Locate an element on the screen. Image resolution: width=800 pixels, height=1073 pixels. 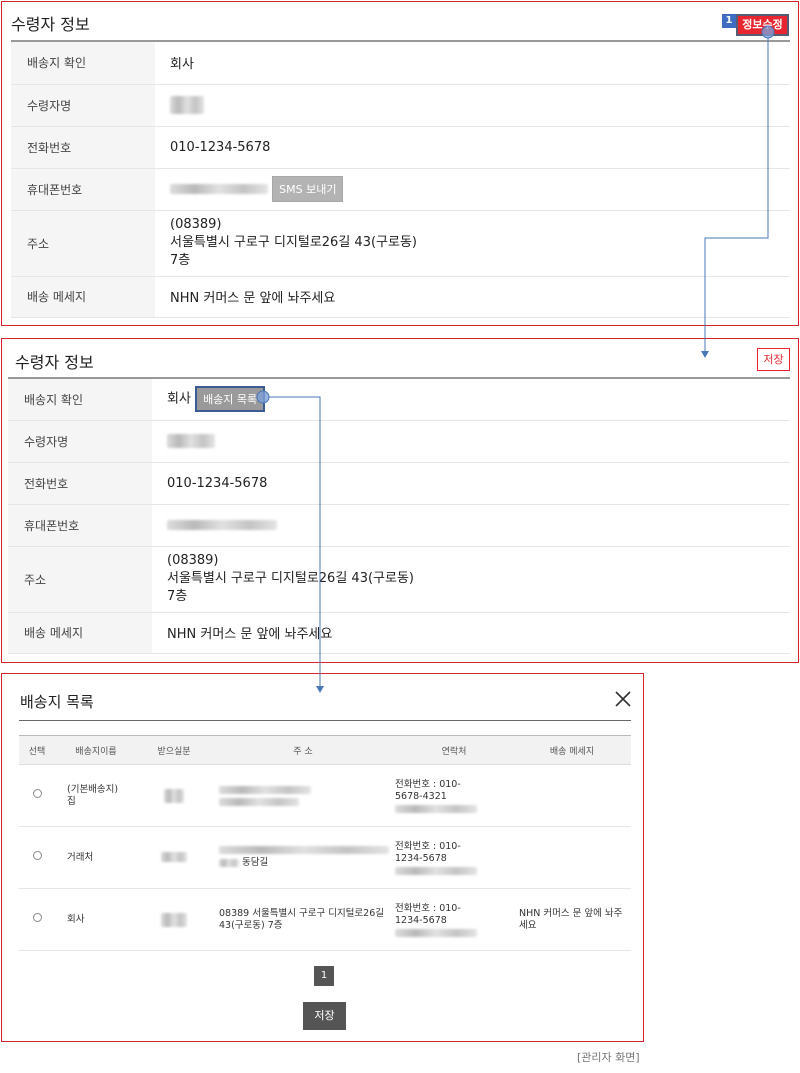
row-delivery: 배송지 확인 회사 배송지 목록 is located at coordinates (399, 400).